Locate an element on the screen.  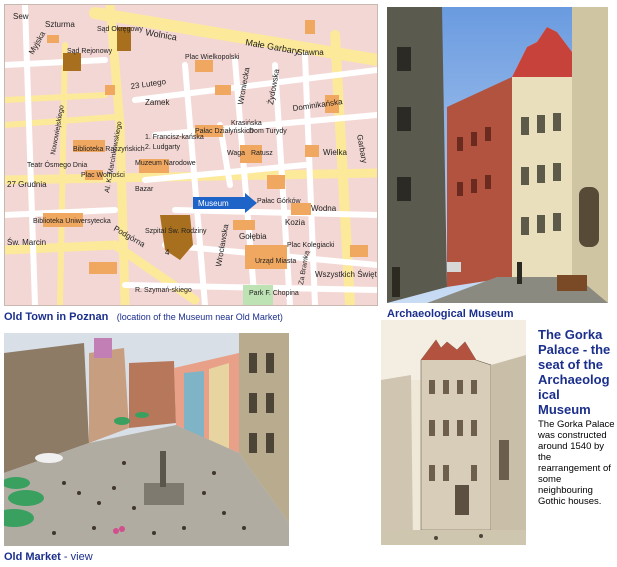
street-label: Szpital Św. Rodziny is located at coordinates (176, 230).